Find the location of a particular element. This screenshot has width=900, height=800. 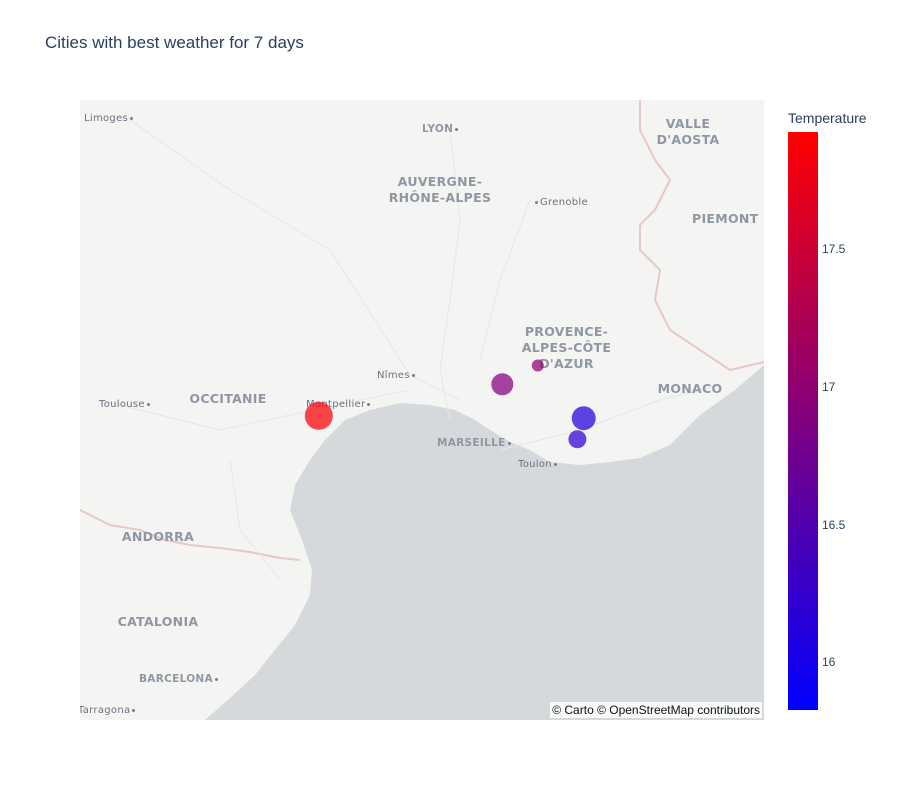

colorbar-title: Temperature is located at coordinates (827, 118).